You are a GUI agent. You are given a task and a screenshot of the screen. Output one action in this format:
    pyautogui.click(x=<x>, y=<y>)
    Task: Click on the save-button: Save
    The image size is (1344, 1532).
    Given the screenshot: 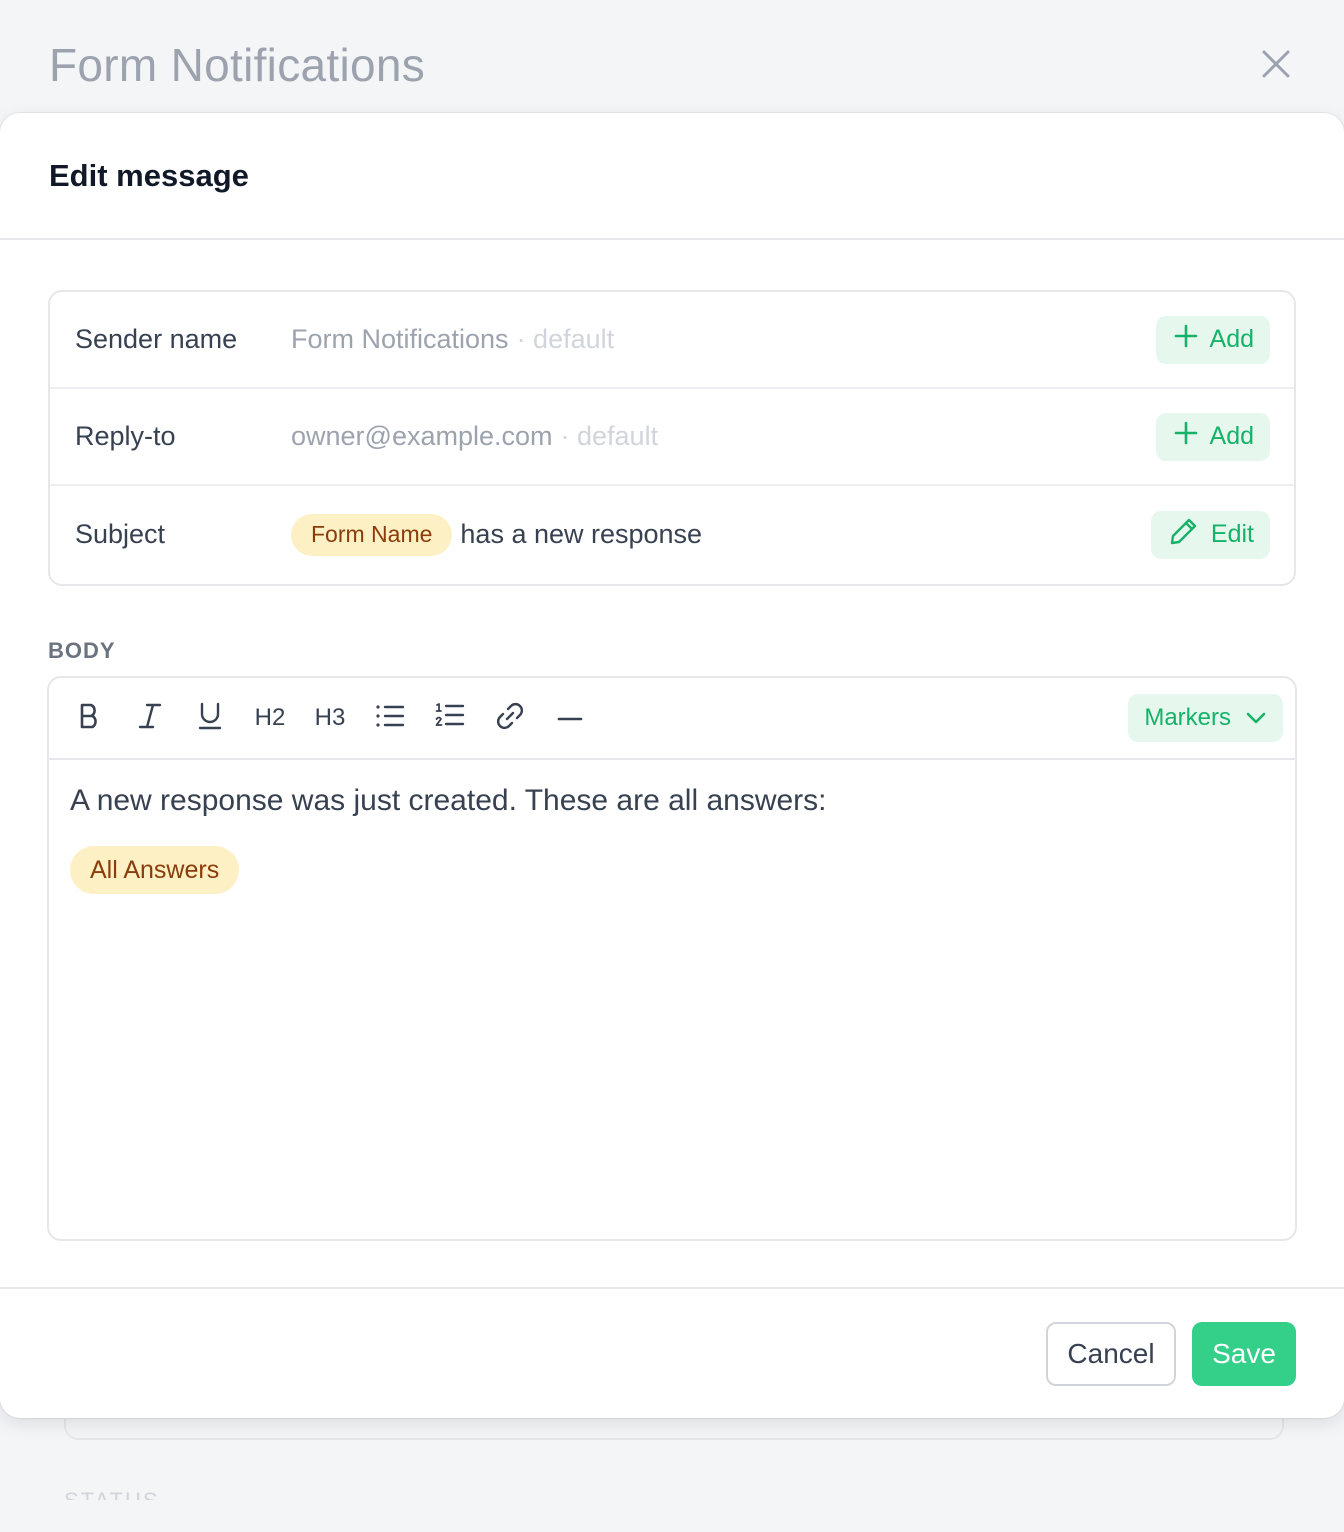 What is the action you would take?
    pyautogui.click(x=1244, y=1354)
    